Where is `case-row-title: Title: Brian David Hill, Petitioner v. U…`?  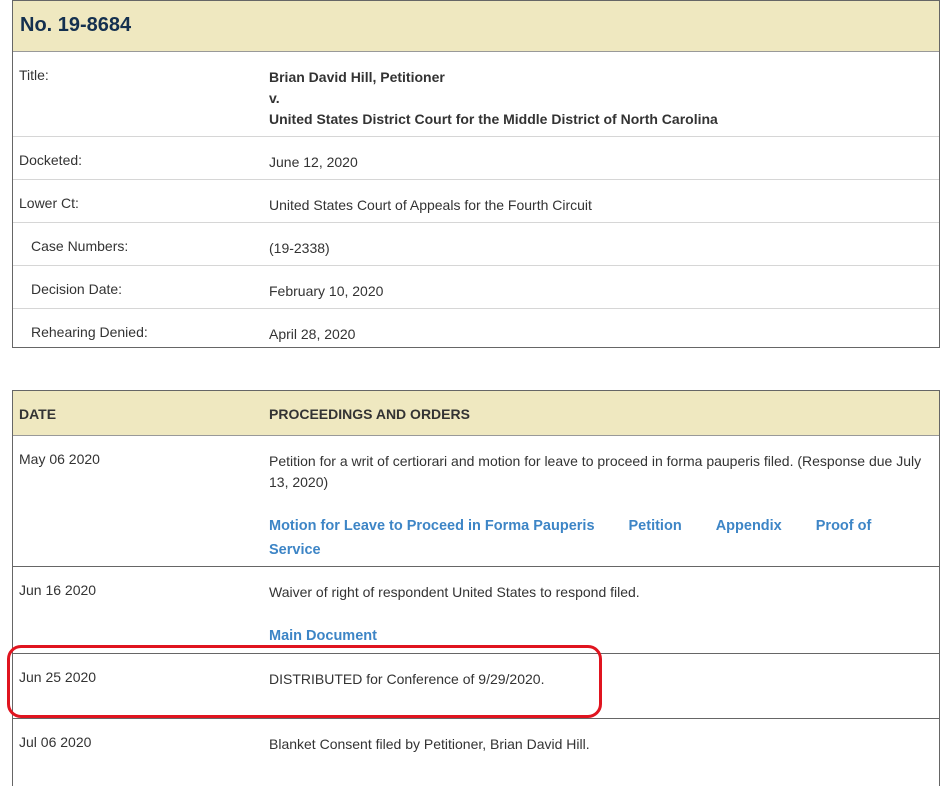
case-row-title: Title: Brian David Hill, Petitioner v. U… is located at coordinates (476, 94).